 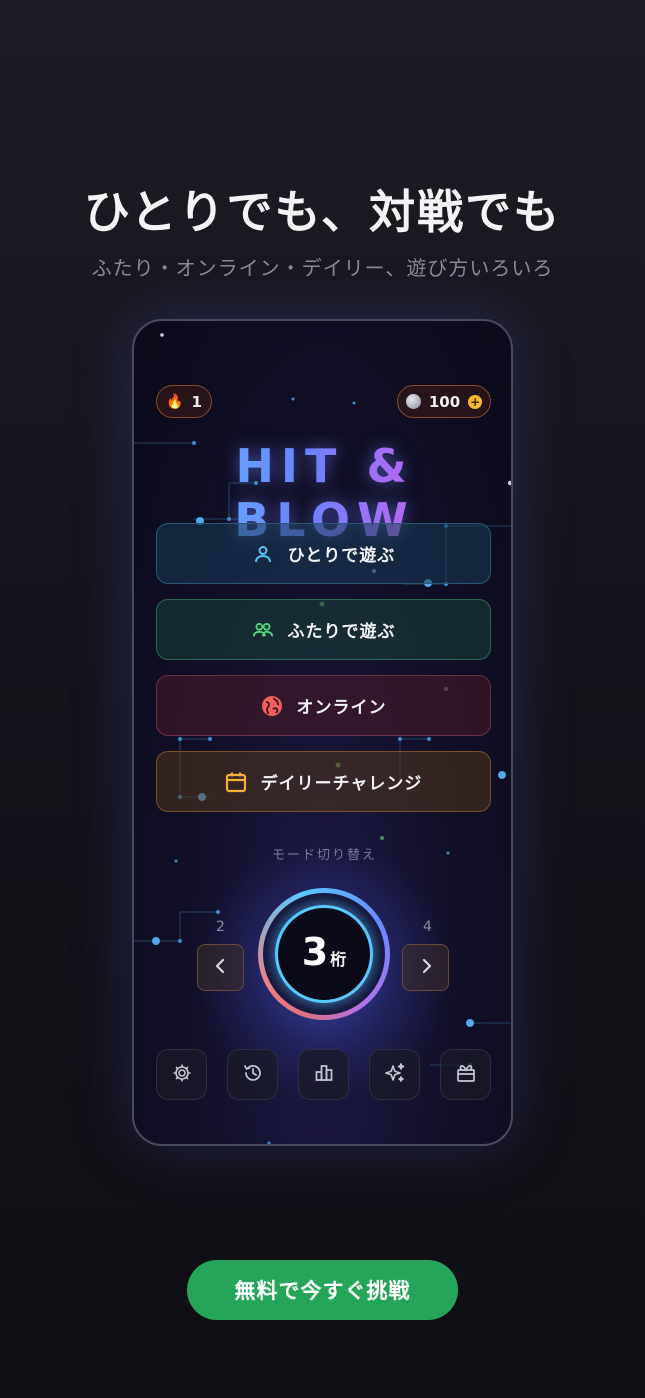 I want to click on duo-play-button: ふたりで遊ぶ, so click(x=323, y=629).